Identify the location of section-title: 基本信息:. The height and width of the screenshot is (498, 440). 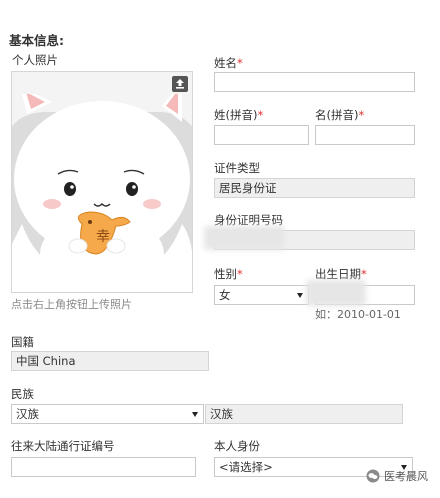
(36, 40).